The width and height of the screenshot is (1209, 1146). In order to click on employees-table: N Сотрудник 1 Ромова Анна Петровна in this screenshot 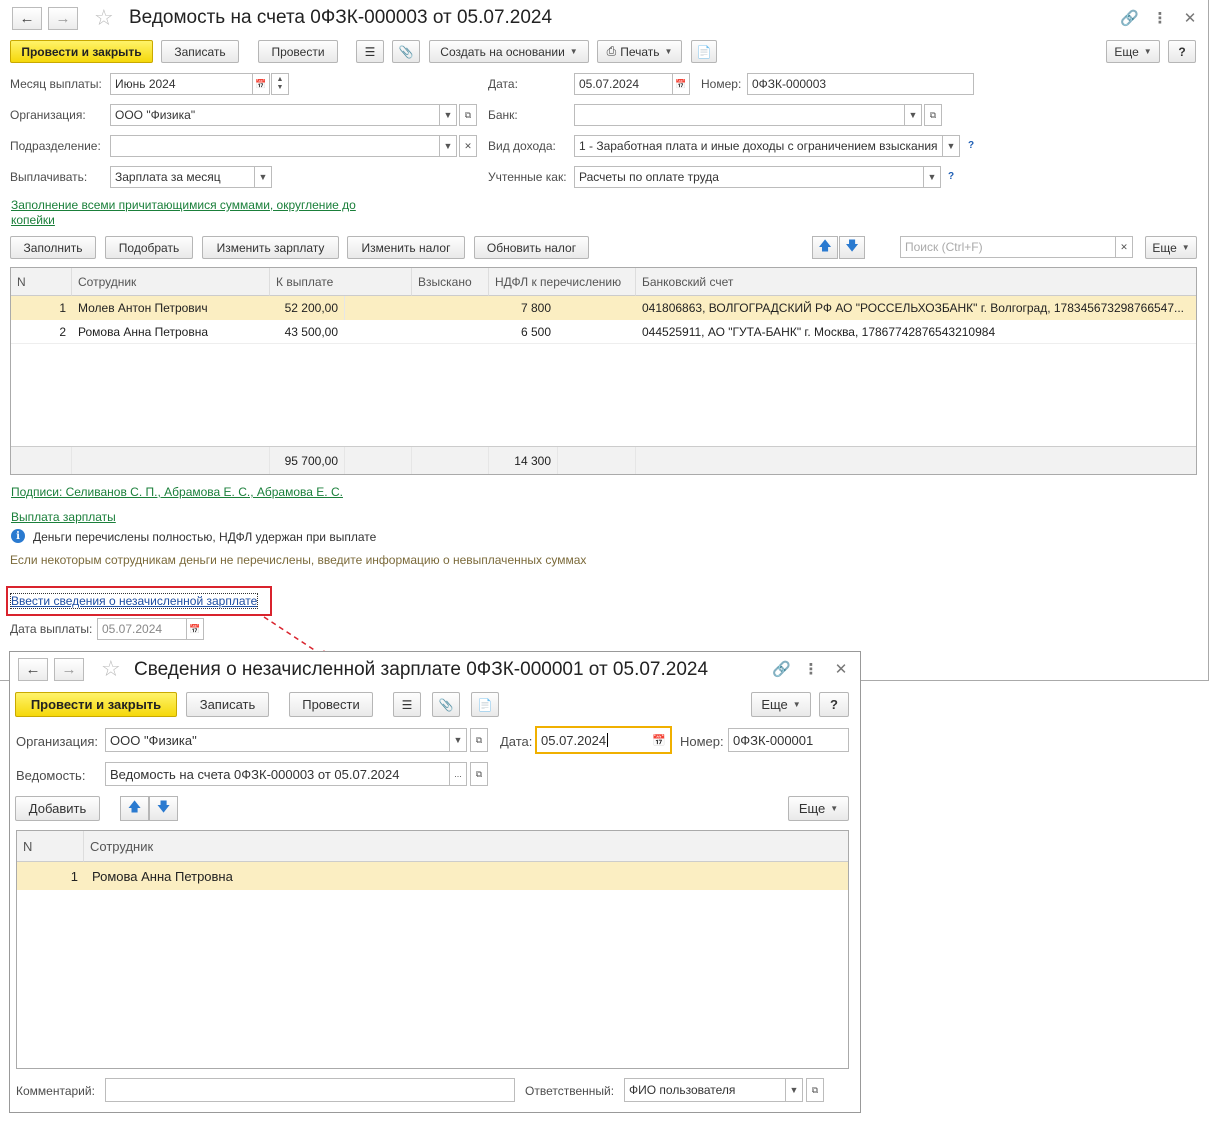, I will do `click(432, 949)`.